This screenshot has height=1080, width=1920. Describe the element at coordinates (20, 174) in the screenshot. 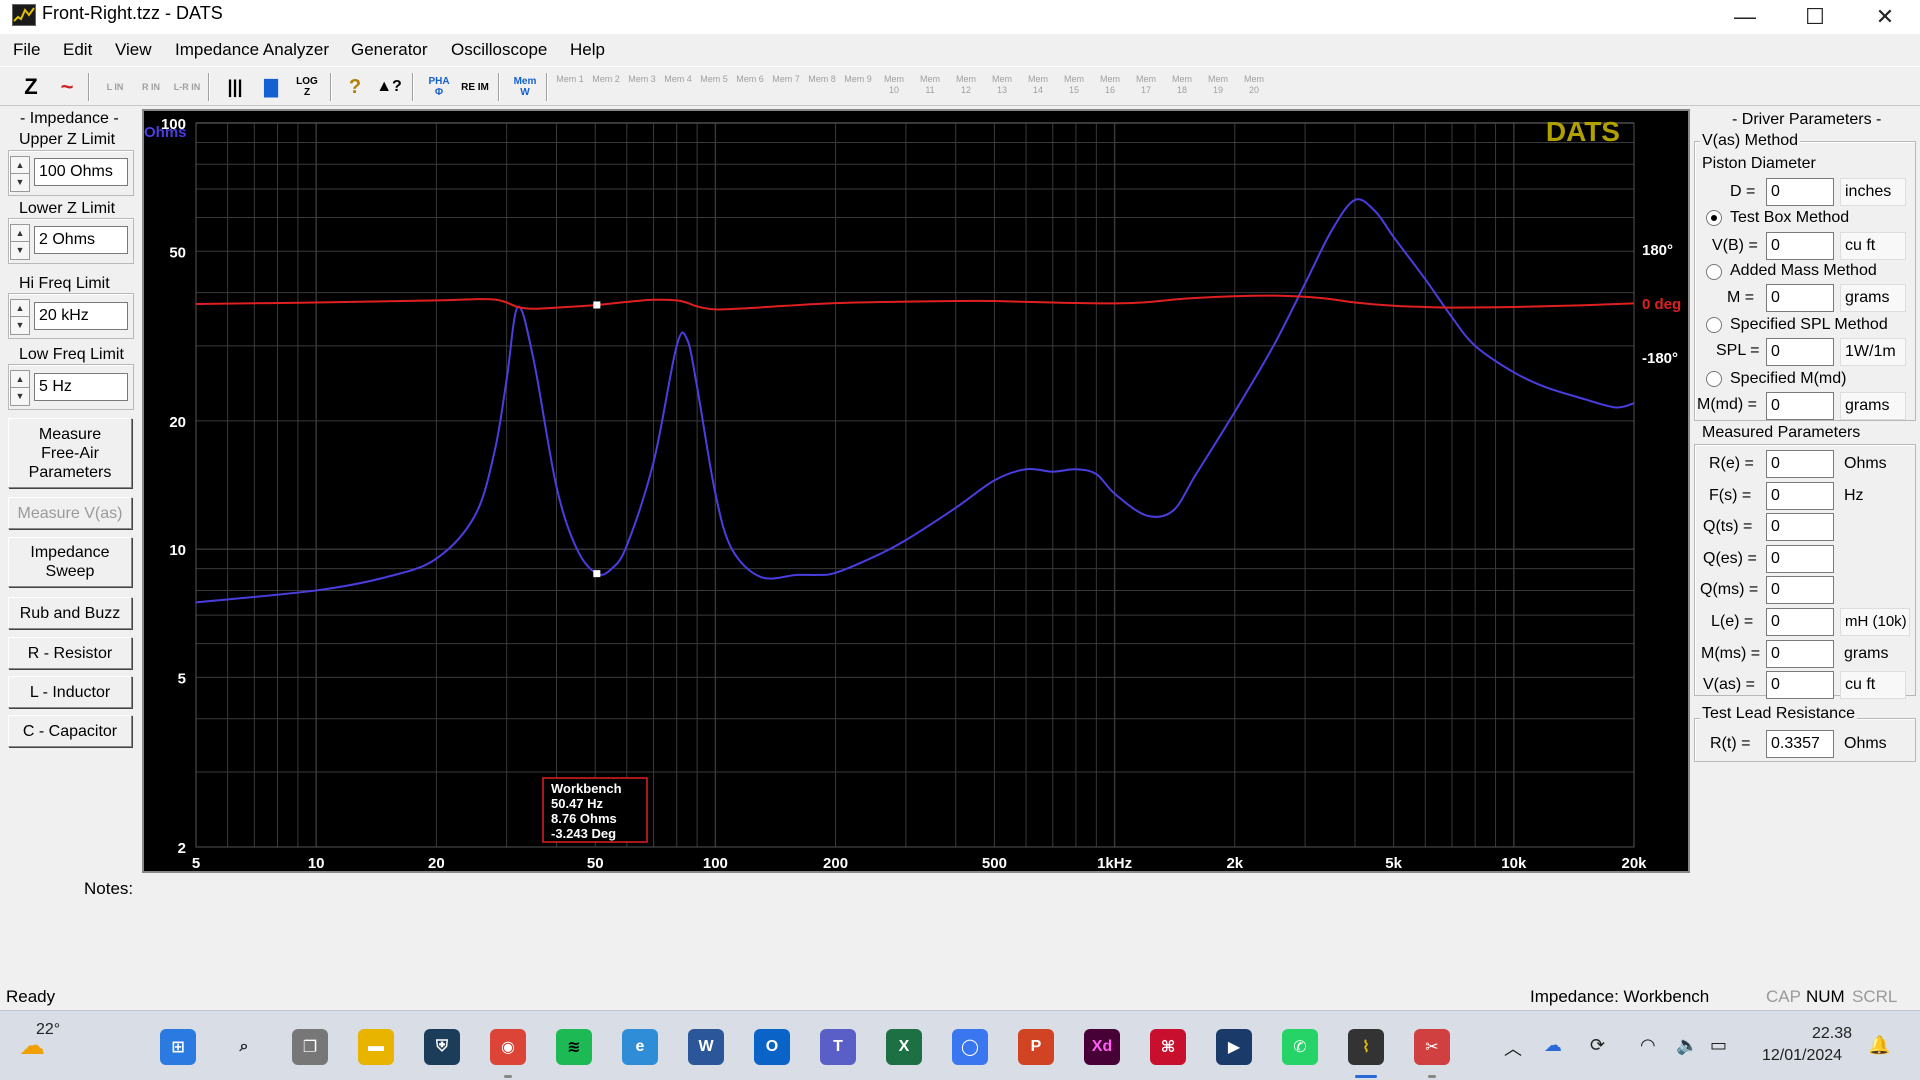

I see `upper-z-spinner: ▲ ▼` at that location.